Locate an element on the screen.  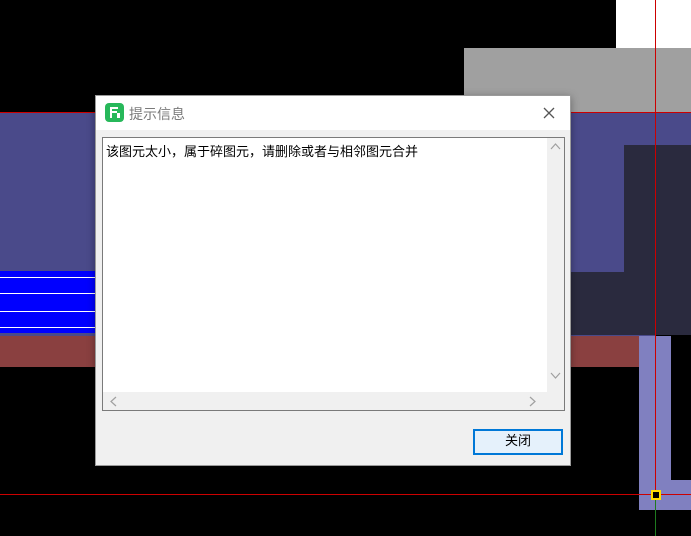
canvas-black-notch is located at coordinates (681, 408).